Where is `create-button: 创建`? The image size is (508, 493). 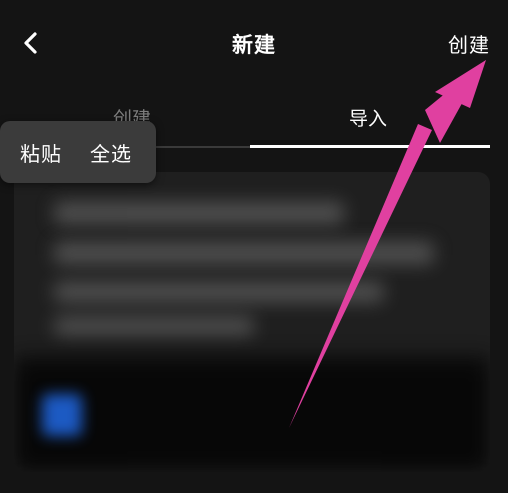 create-button: 创建 is located at coordinates (469, 43).